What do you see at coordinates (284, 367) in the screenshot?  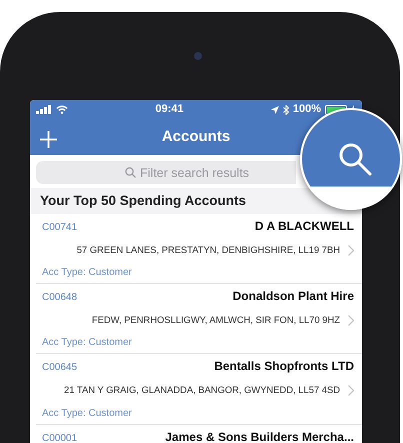 I see `account-name: Bentalls Shopfronts LTD` at bounding box center [284, 367].